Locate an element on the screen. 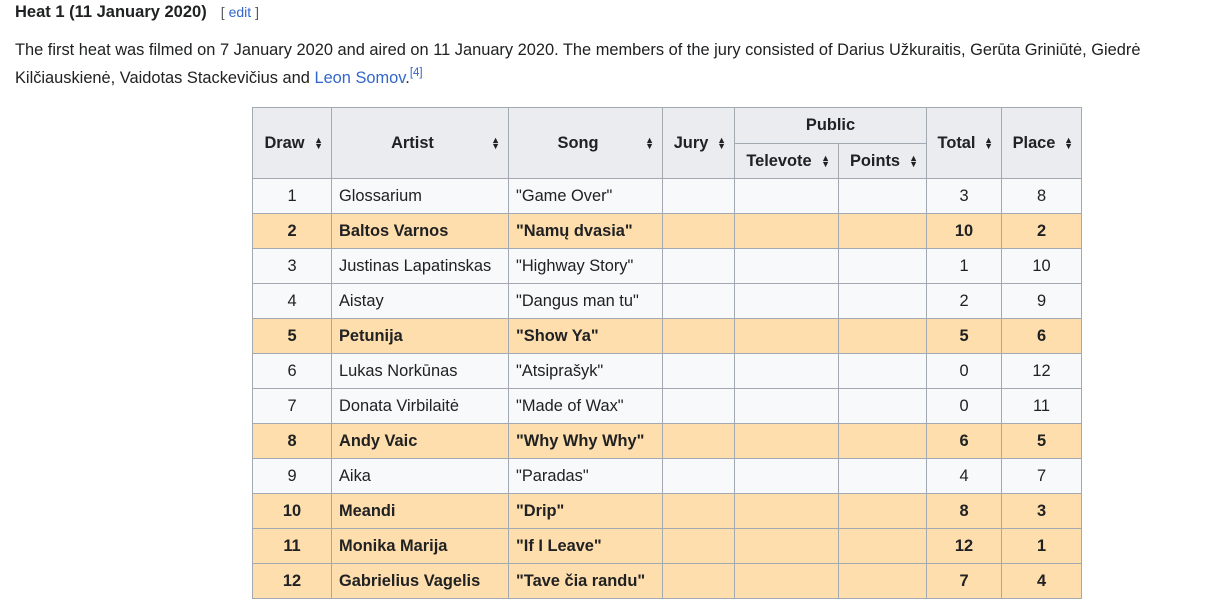  cell-artist: Glossarium is located at coordinates (420, 196).